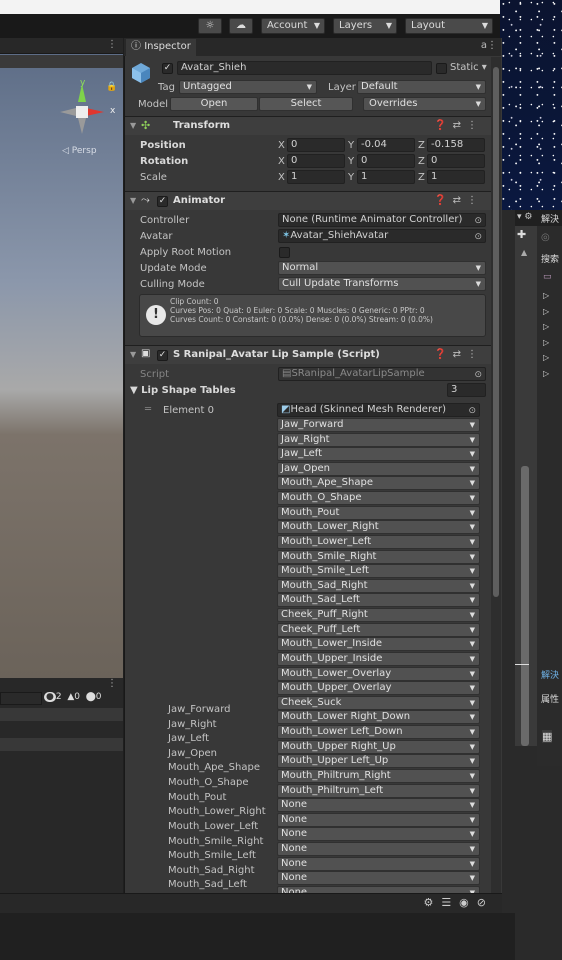 Image resolution: width=562 pixels, height=960 pixels. I want to click on blendshape-dropdown: Mouth_Smile_Left ▼, so click(378, 571).